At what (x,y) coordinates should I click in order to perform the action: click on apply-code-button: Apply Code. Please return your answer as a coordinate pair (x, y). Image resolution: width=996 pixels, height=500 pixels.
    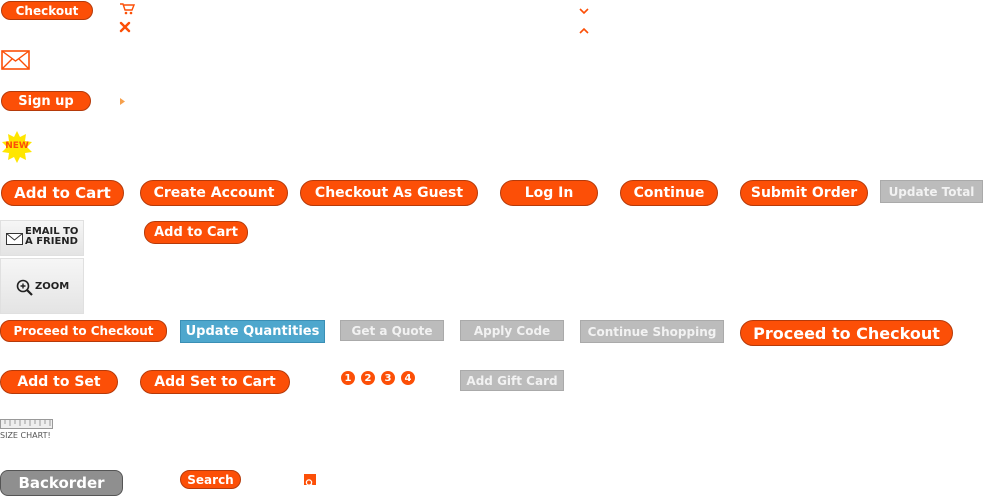
    Looking at the image, I should click on (512, 330).